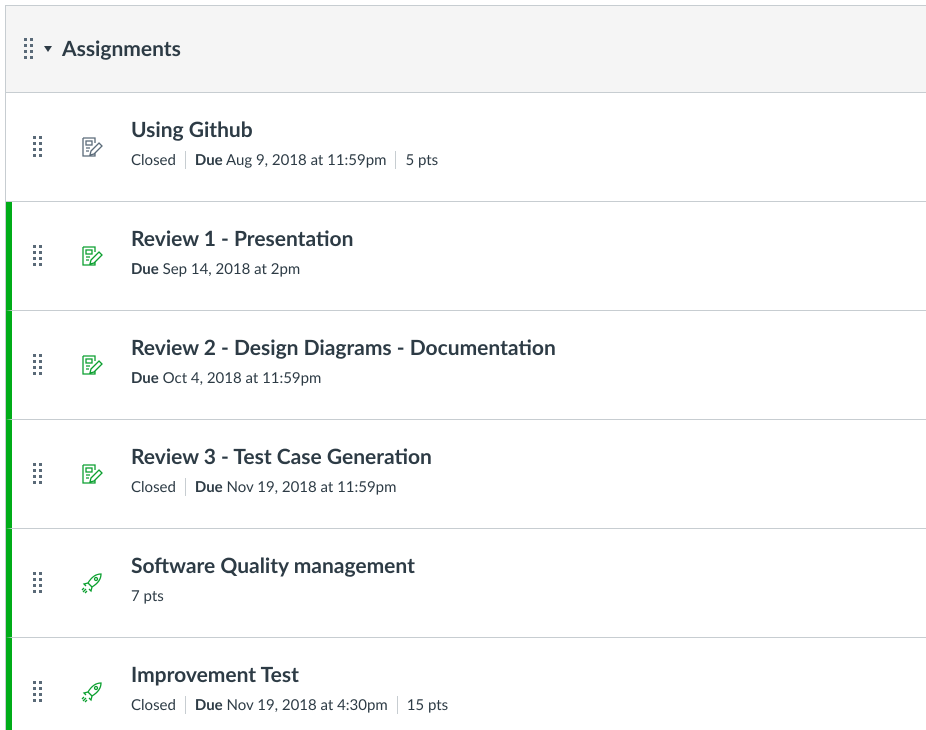 The image size is (926, 730). What do you see at coordinates (291, 705) in the screenshot?
I see `assignment-detail: Due Nov 19, 2018 at 4:30pm` at bounding box center [291, 705].